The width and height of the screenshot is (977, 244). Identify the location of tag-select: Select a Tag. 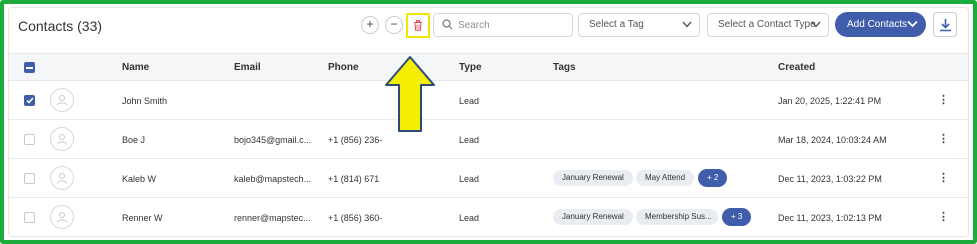
(639, 25).